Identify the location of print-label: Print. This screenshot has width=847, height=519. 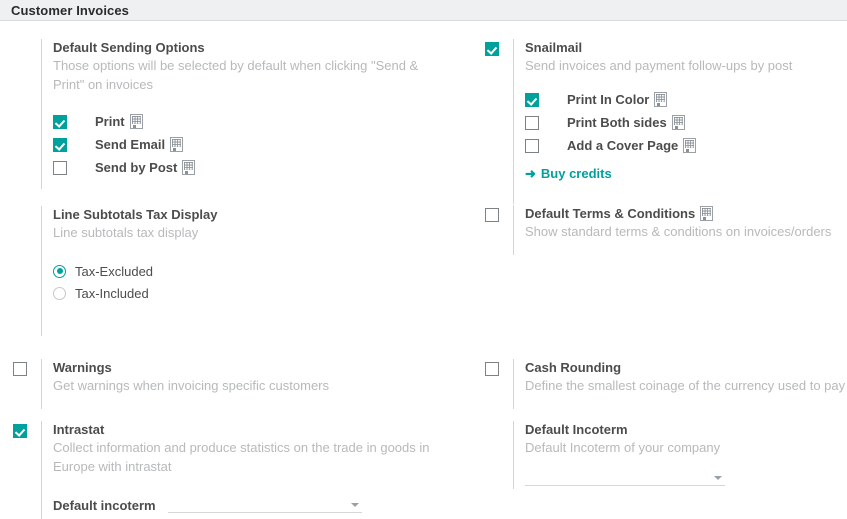
(110, 121).